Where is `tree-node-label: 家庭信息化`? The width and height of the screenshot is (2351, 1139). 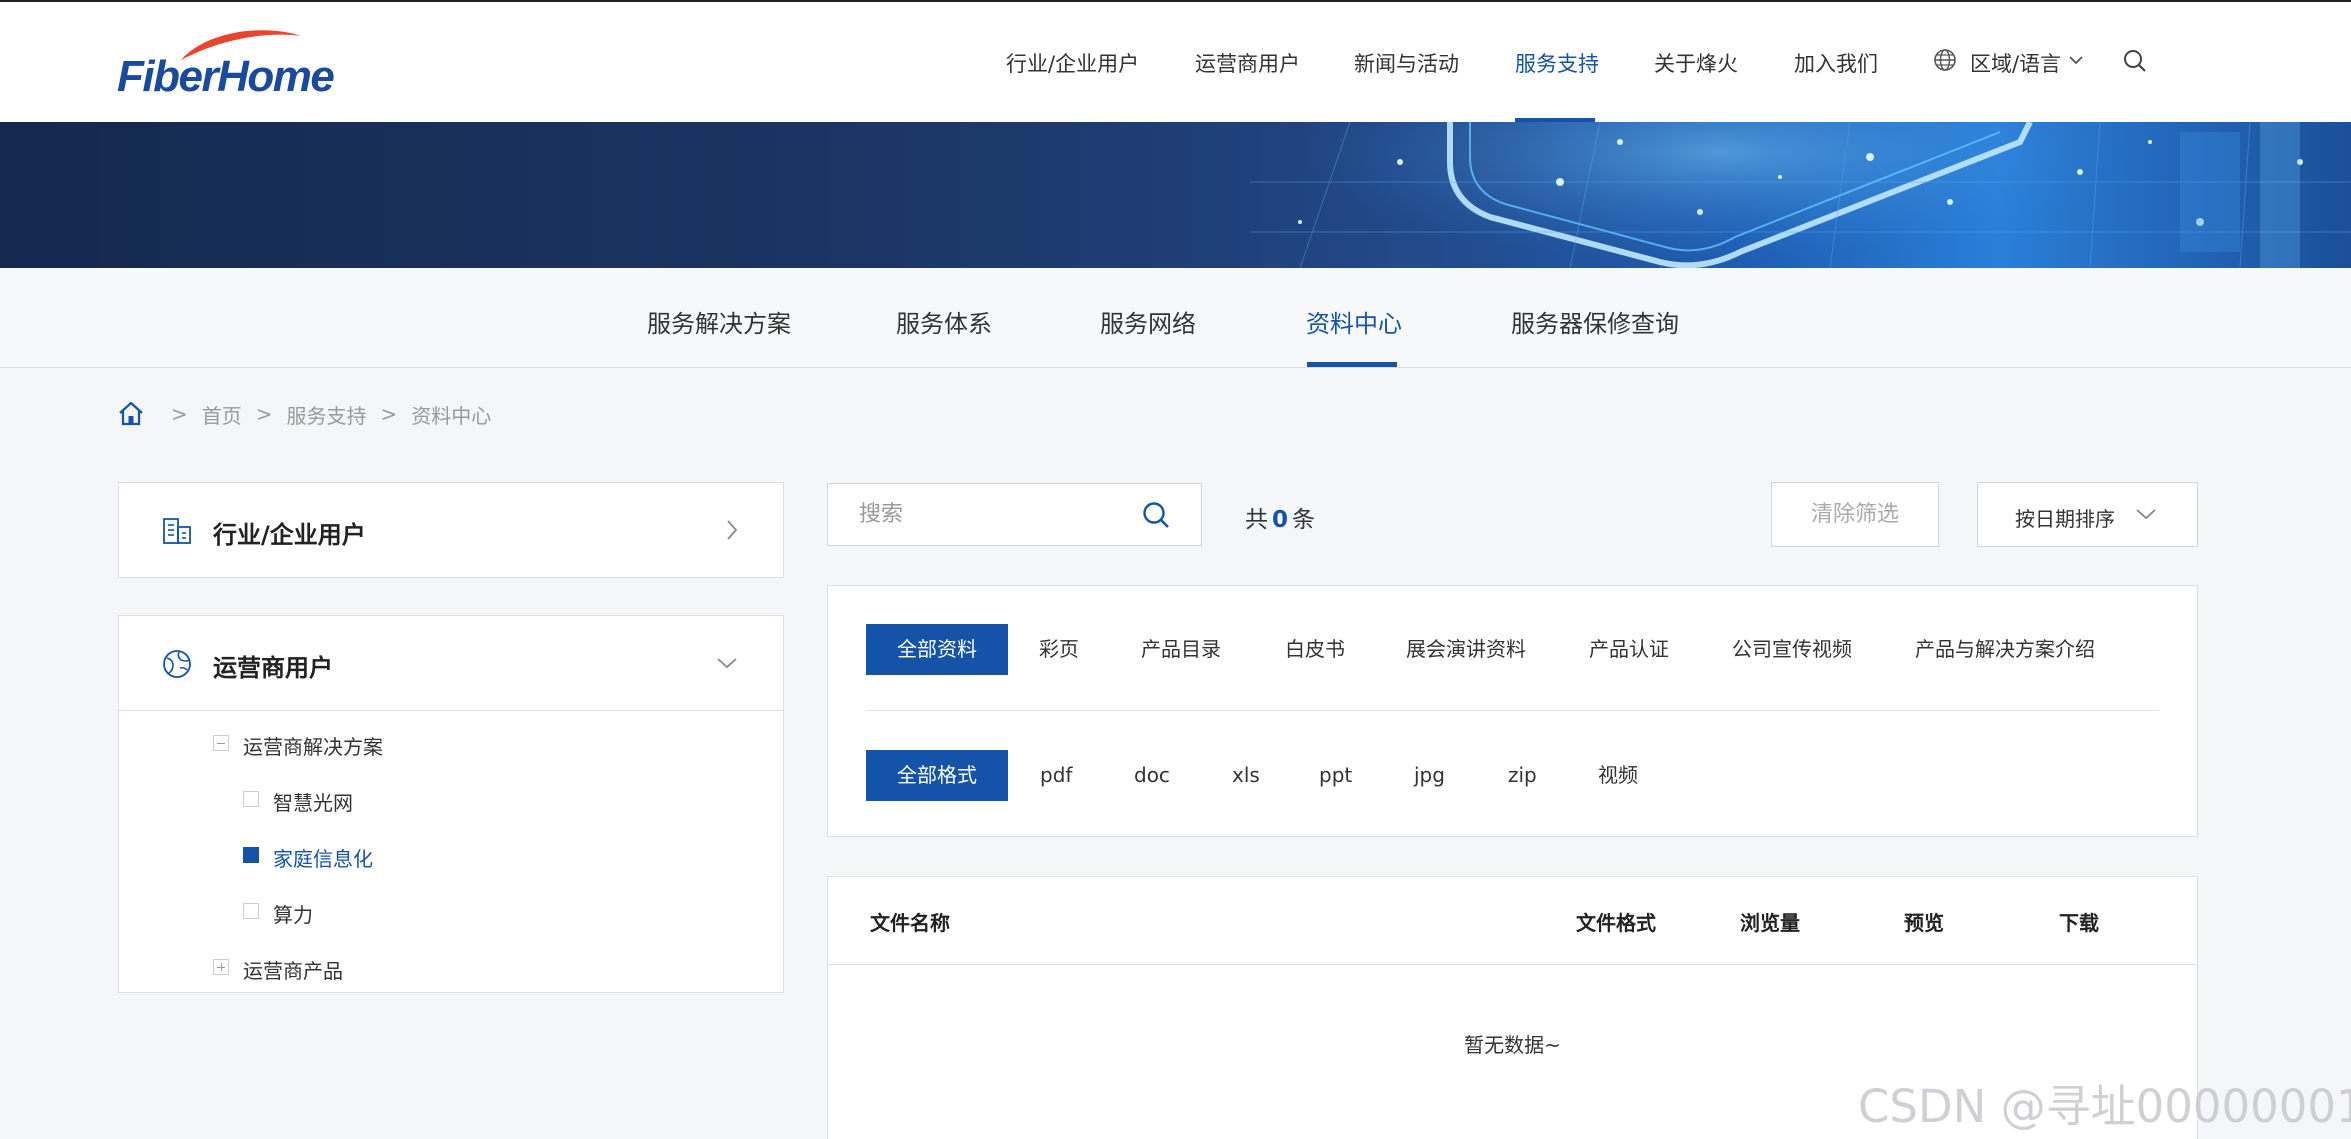 tree-node-label: 家庭信息化 is located at coordinates (323, 857).